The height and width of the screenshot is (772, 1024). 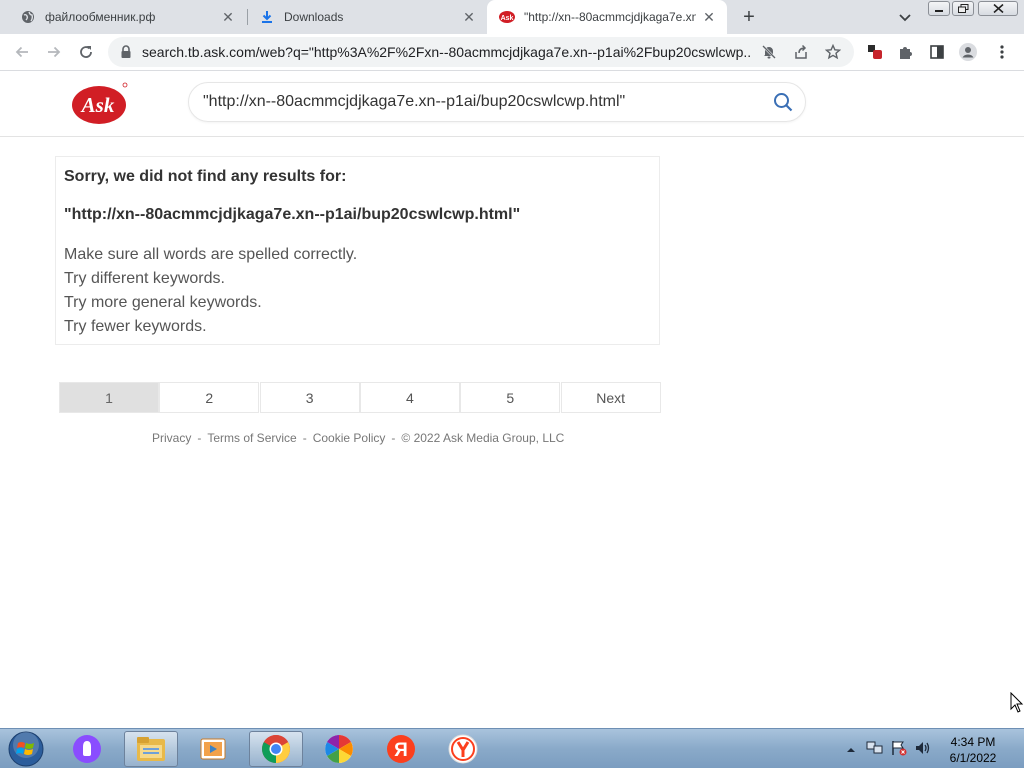 I want to click on yandex-icon: Я, so click(x=401, y=749).